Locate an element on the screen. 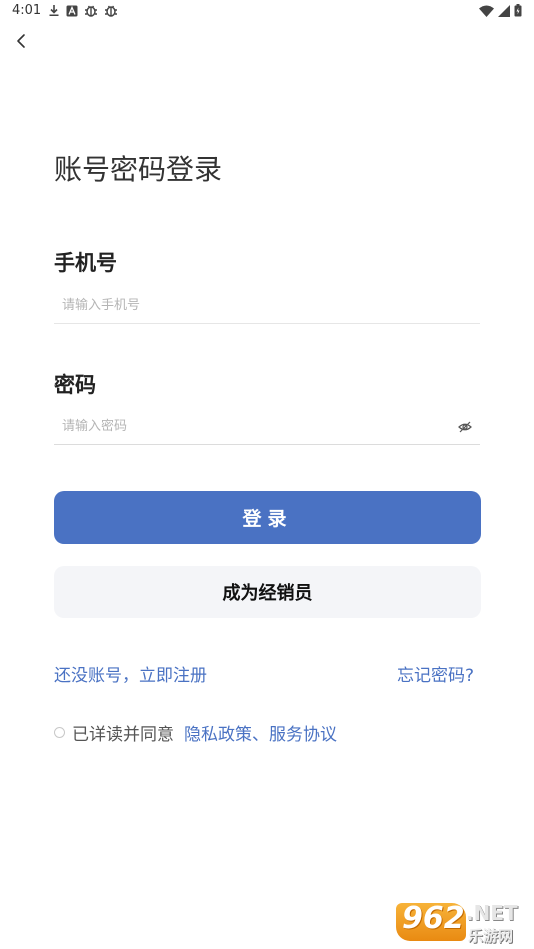 This screenshot has height=949, width=534. watermark-site: 乐游网 is located at coordinates (491, 936).